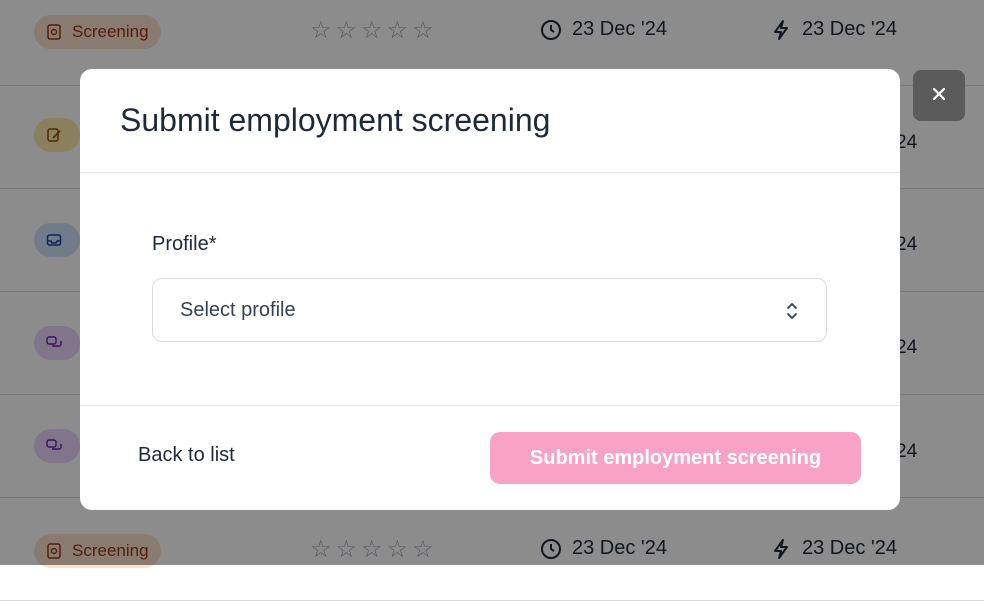  I want to click on chevron-up-down-icon, so click(792, 311).